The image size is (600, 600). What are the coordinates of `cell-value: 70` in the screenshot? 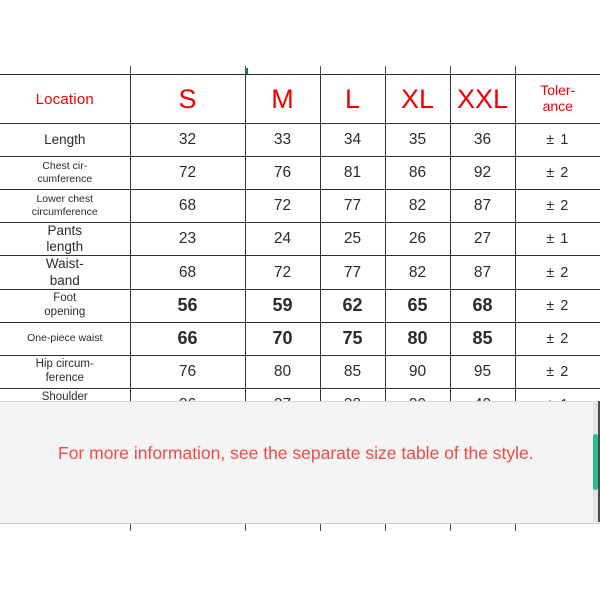 It's located at (282, 338).